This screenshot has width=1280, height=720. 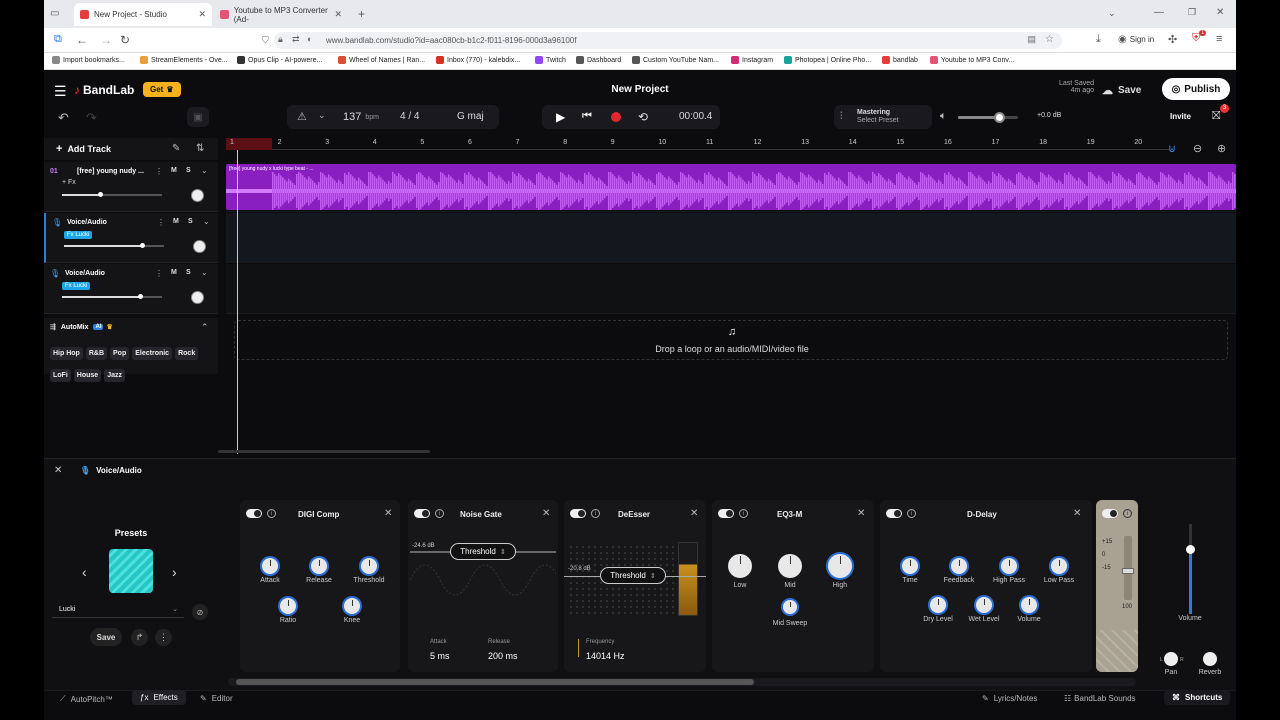 I want to click on output-reverb-knob, so click(x=1210, y=659).